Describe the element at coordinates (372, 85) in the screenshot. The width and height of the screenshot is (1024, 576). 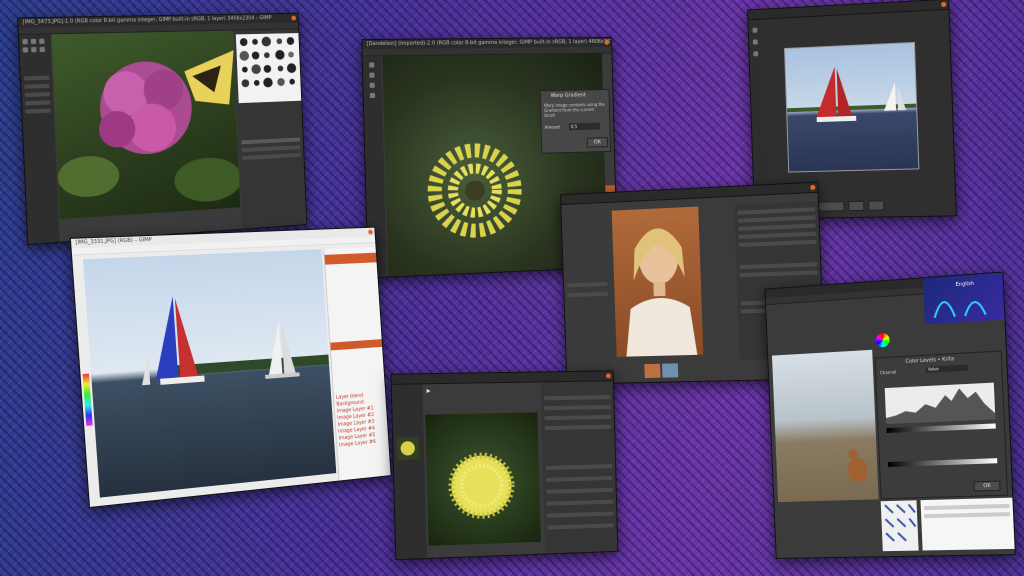
I see `warp-tool-icon` at that location.